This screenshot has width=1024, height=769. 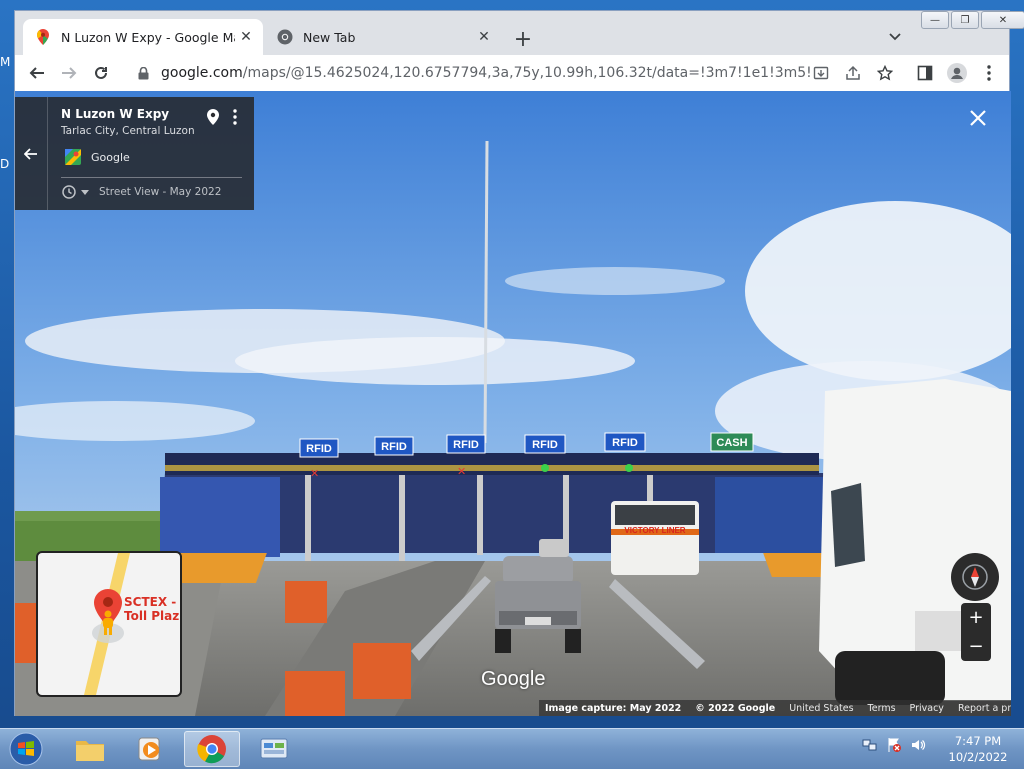 I want to click on mini-map-label-line1: SCTEX -, so click(x=150, y=602).